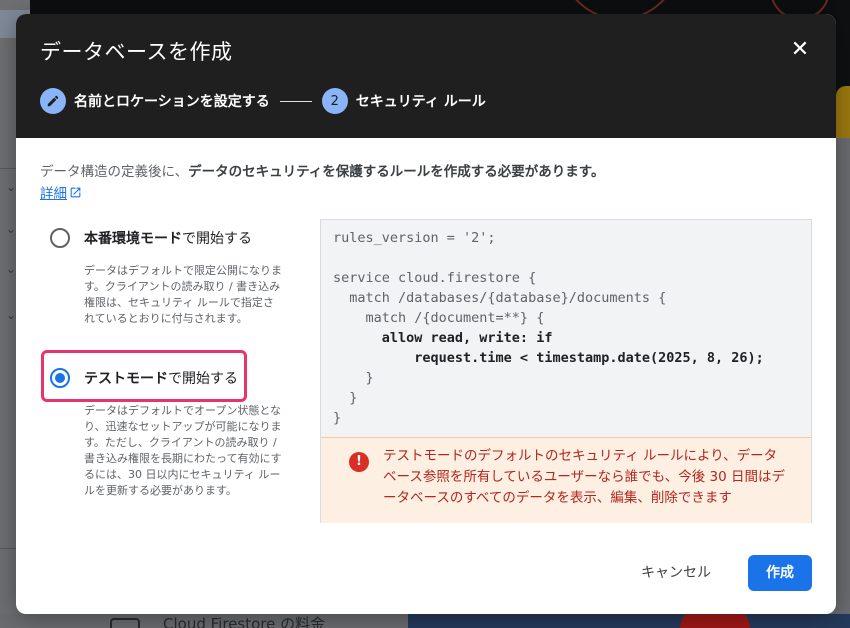 Image resolution: width=850 pixels, height=628 pixels. Describe the element at coordinates (125, 623) in the screenshot. I see `card-icon` at that location.